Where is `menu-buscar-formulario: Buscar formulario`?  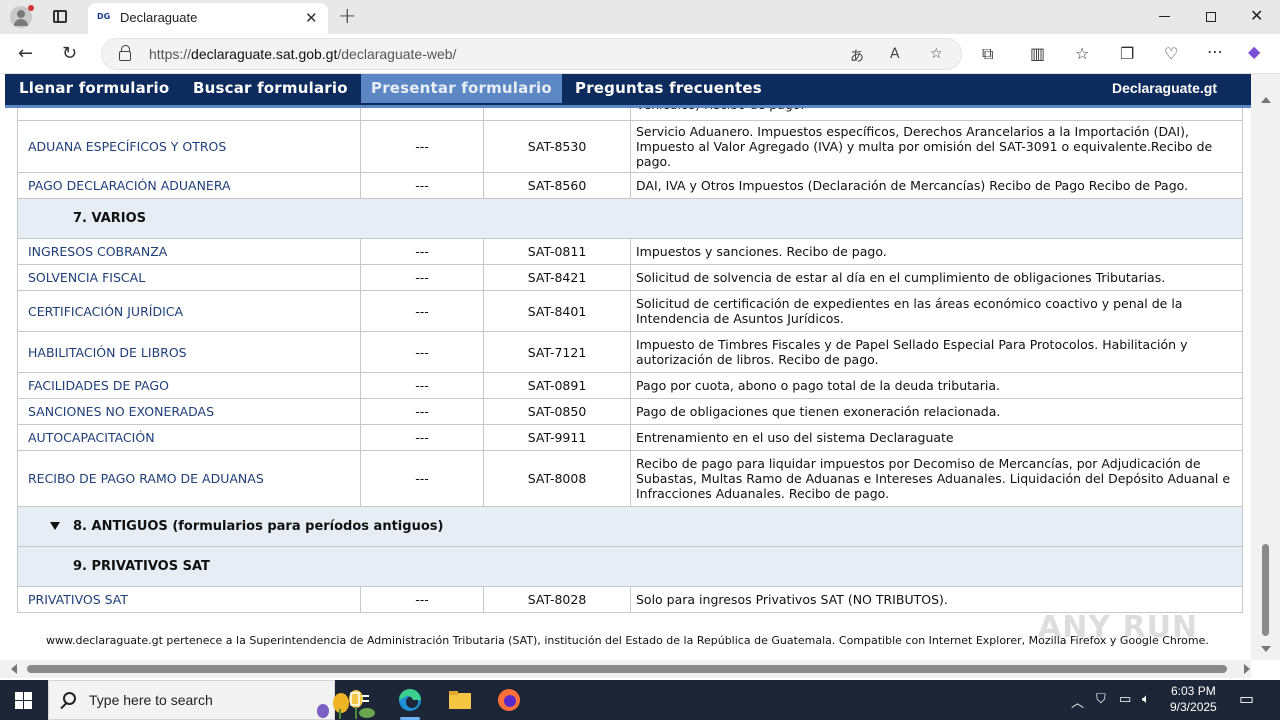 menu-buscar-formulario: Buscar formulario is located at coordinates (270, 88).